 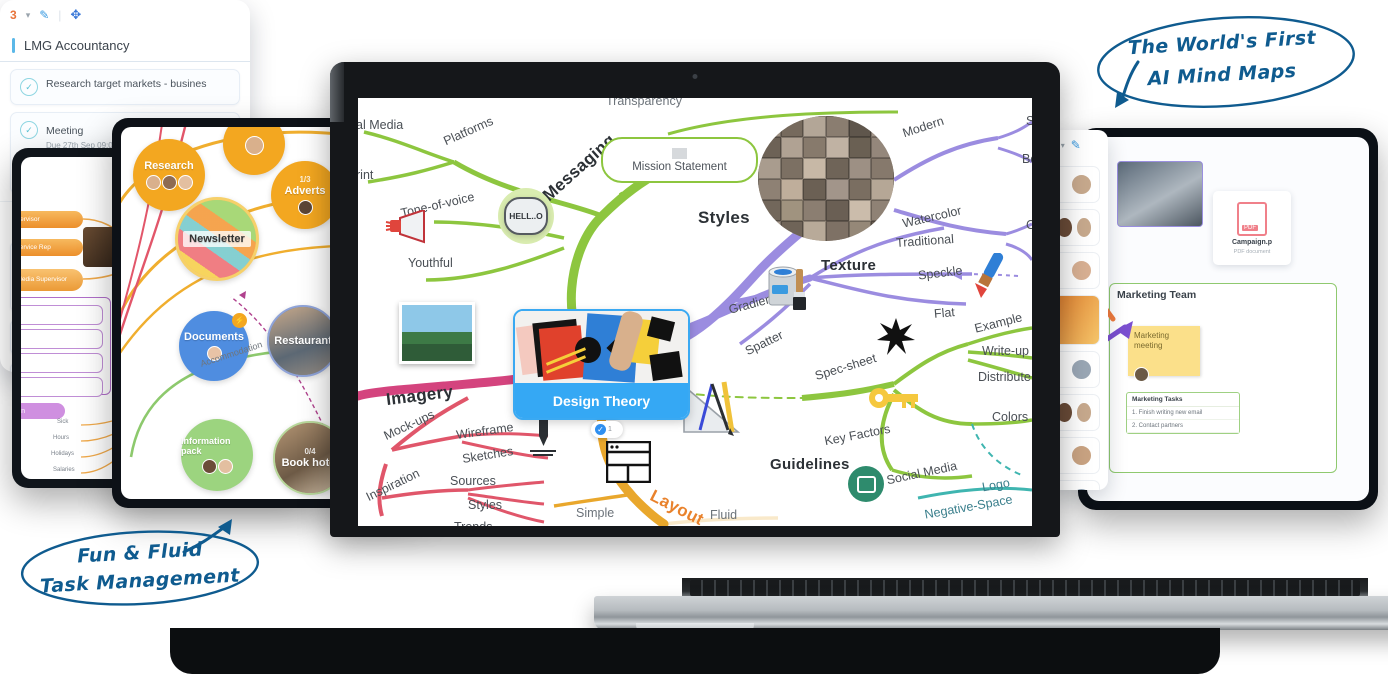 I want to click on task-toolbar: 3 ▾ ✎ | ✥, so click(x=46, y=15).